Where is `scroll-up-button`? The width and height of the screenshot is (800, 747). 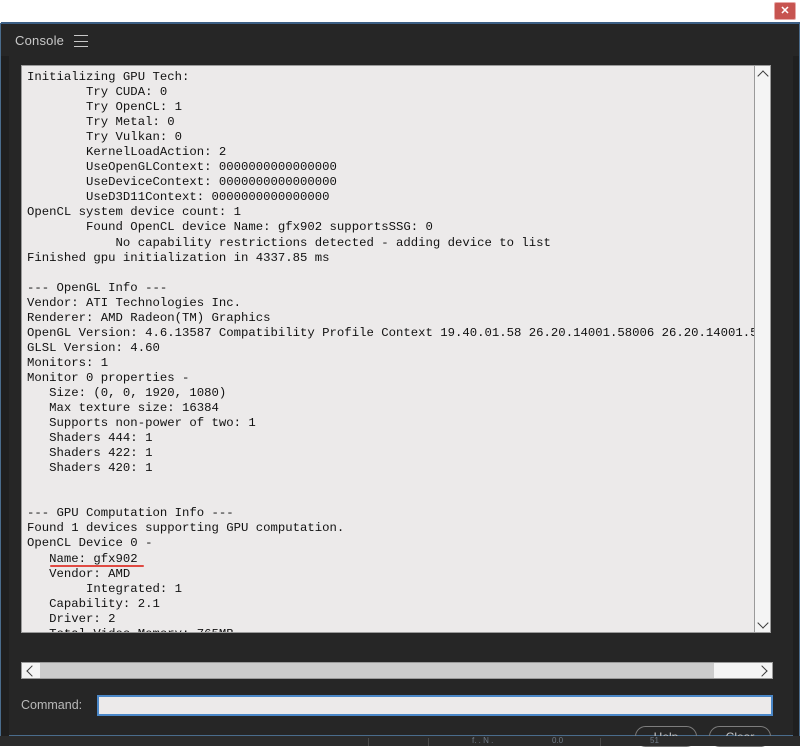 scroll-up-button is located at coordinates (762, 74).